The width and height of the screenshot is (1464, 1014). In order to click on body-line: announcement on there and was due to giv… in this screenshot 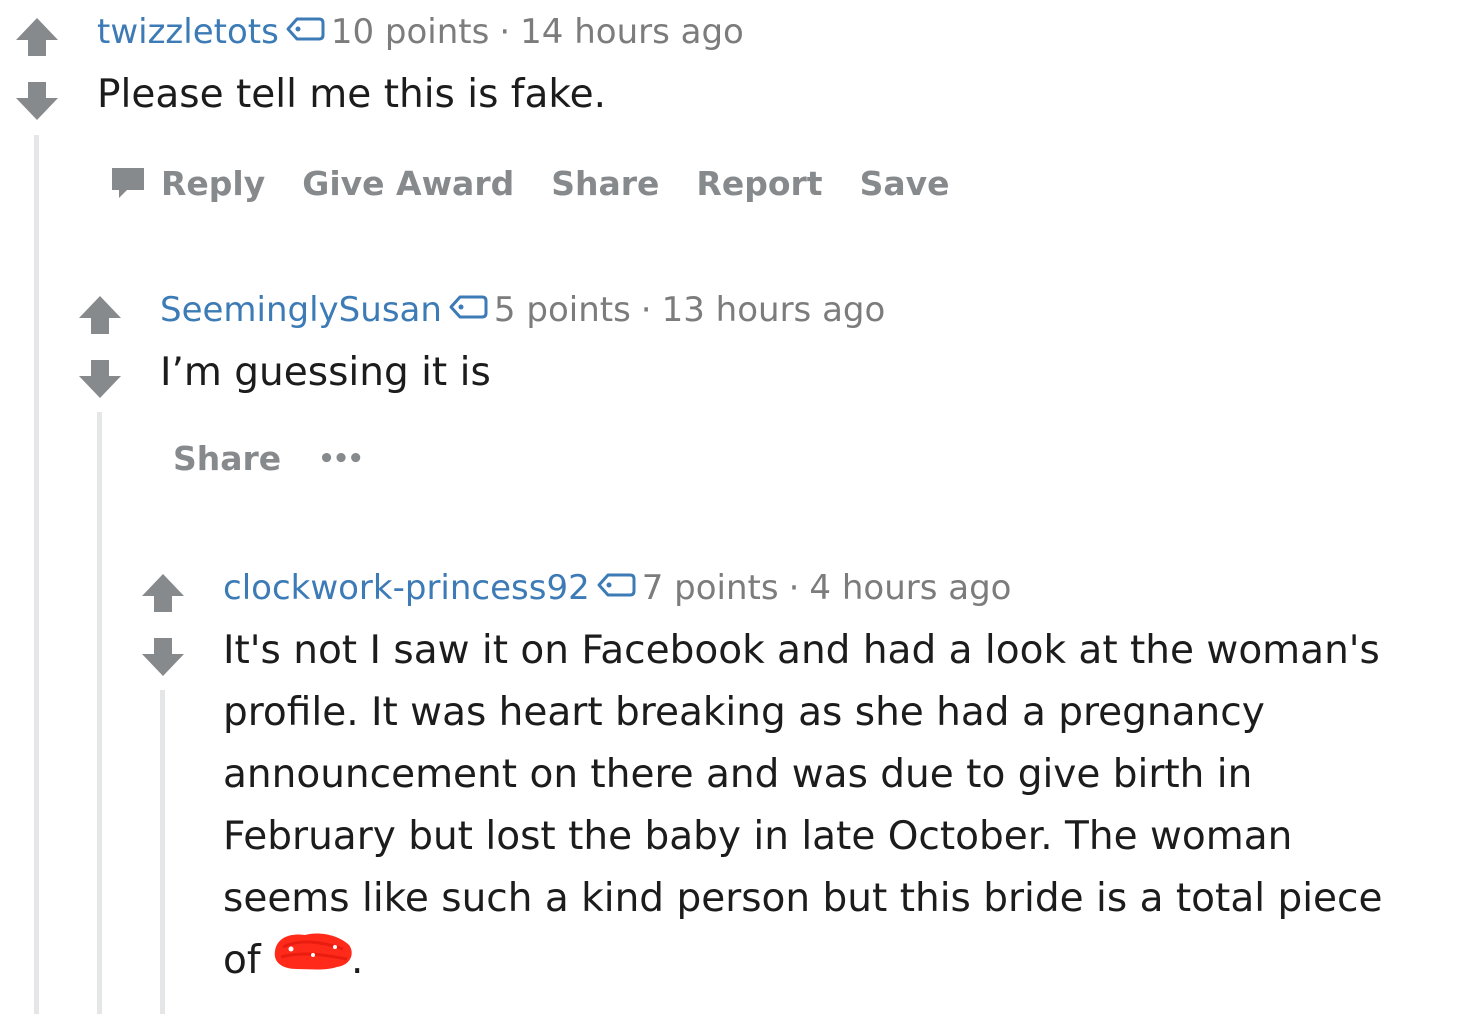, I will do `click(738, 774)`.